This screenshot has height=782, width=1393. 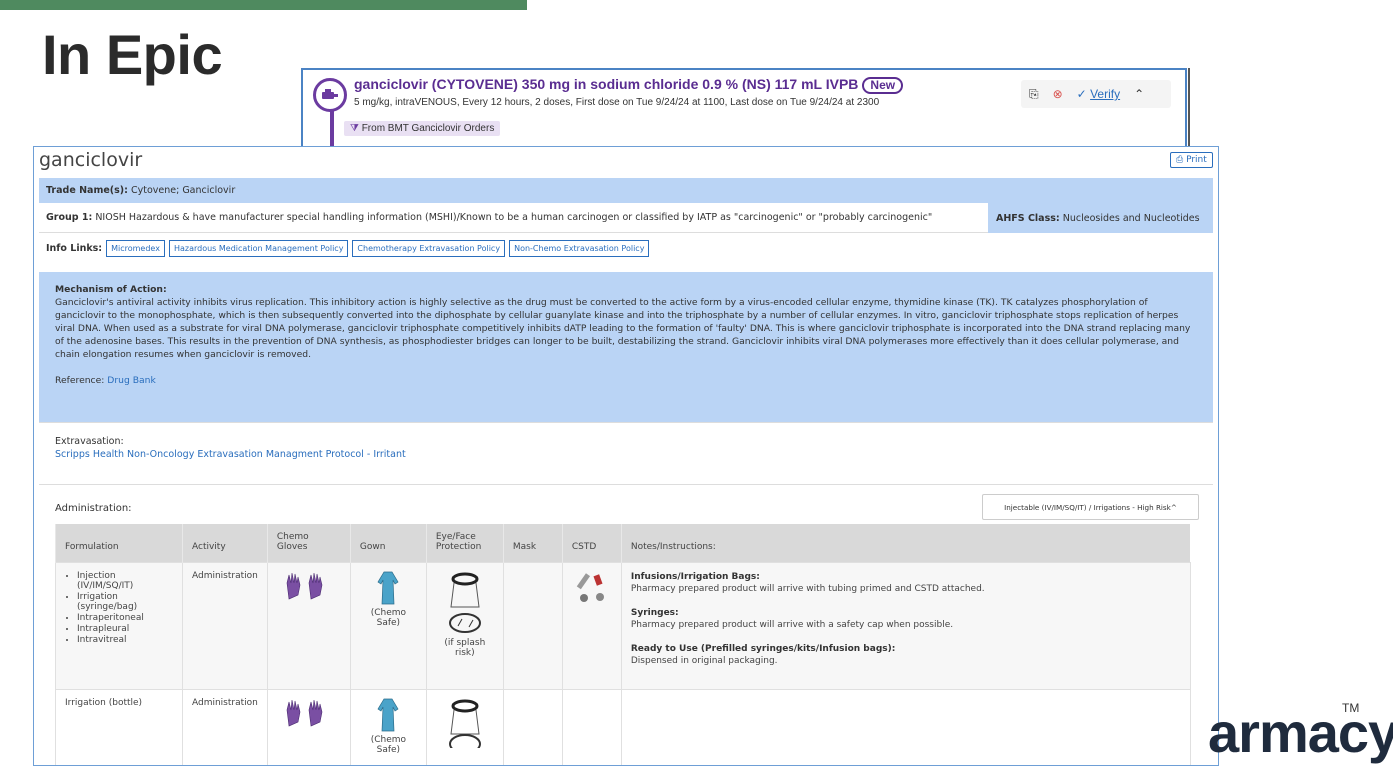 What do you see at coordinates (532, 543) in the screenshot?
I see `header-mask: Mask` at bounding box center [532, 543].